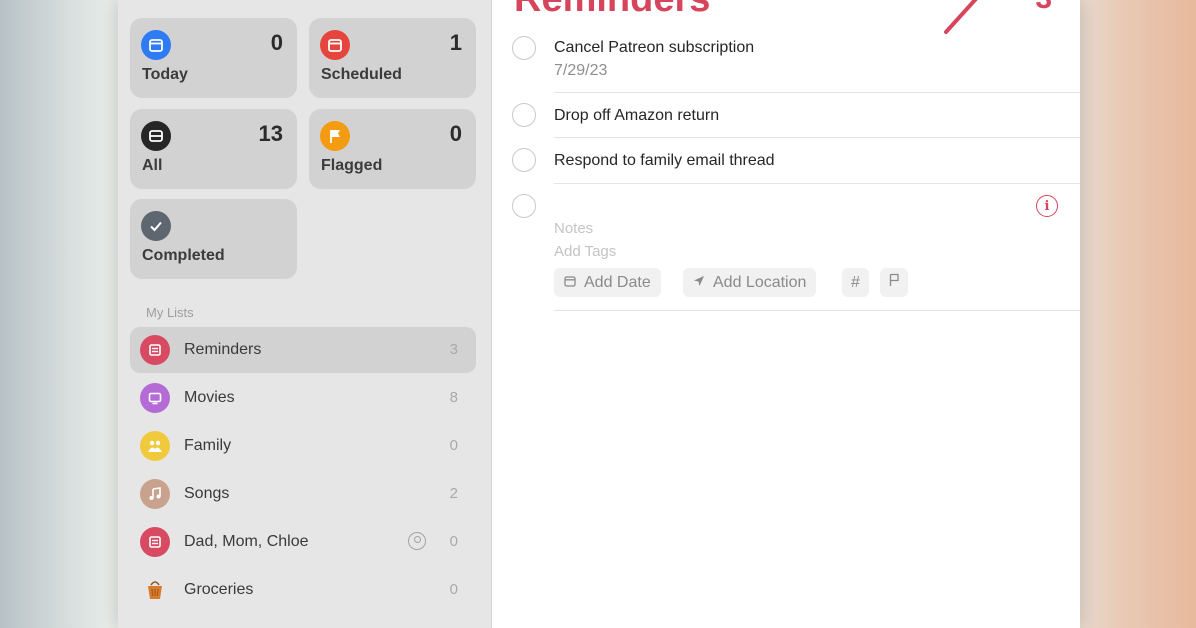 The height and width of the screenshot is (628, 1196). What do you see at coordinates (155, 590) in the screenshot?
I see `basket-icon` at bounding box center [155, 590].